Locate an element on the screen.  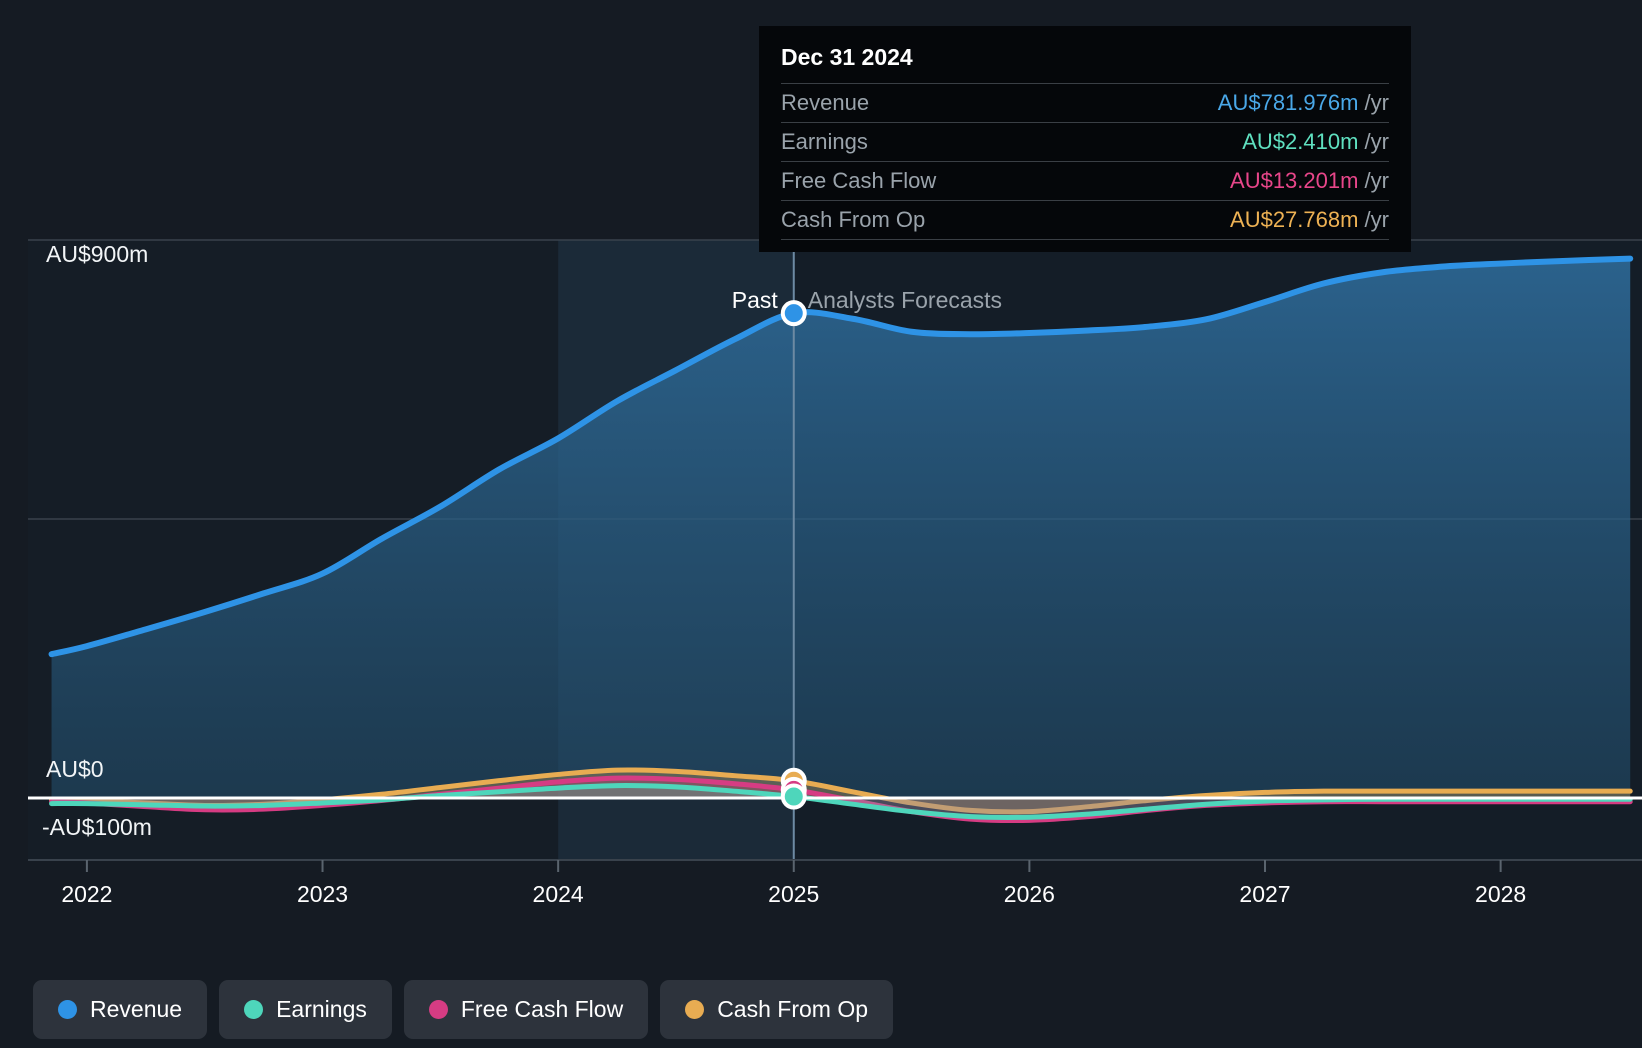
tooltip-row-value: AU$2.410m /yr is located at coordinates (1229, 142).